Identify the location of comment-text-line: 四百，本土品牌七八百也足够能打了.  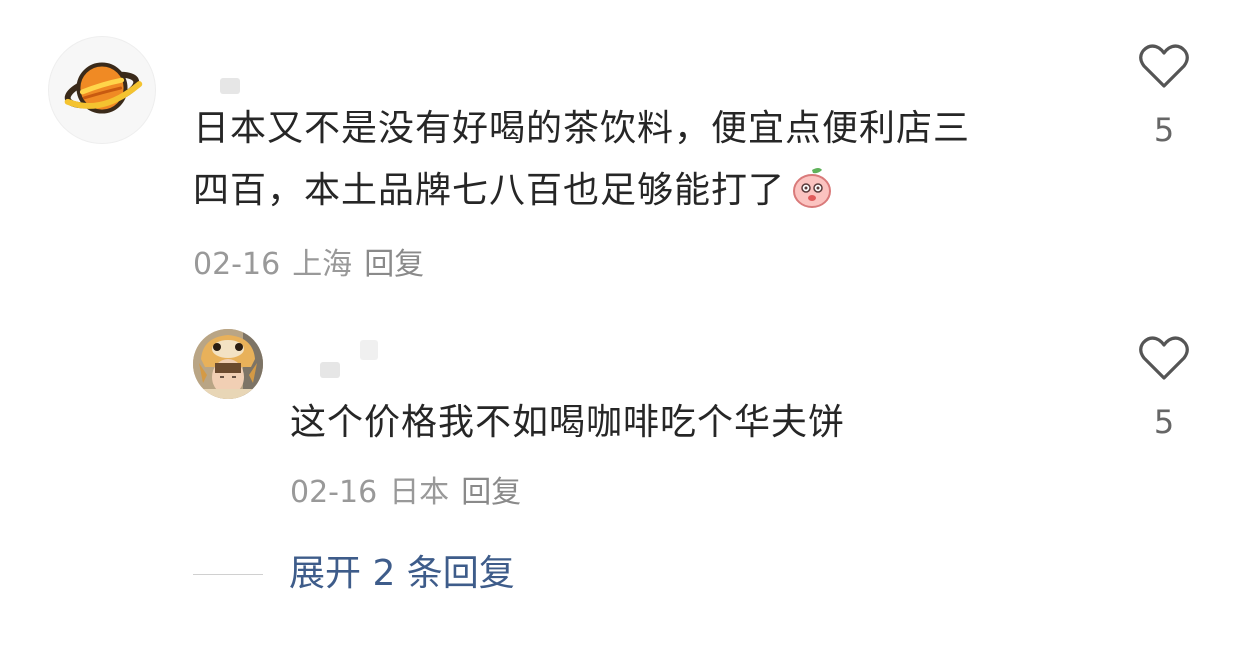
(643, 191).